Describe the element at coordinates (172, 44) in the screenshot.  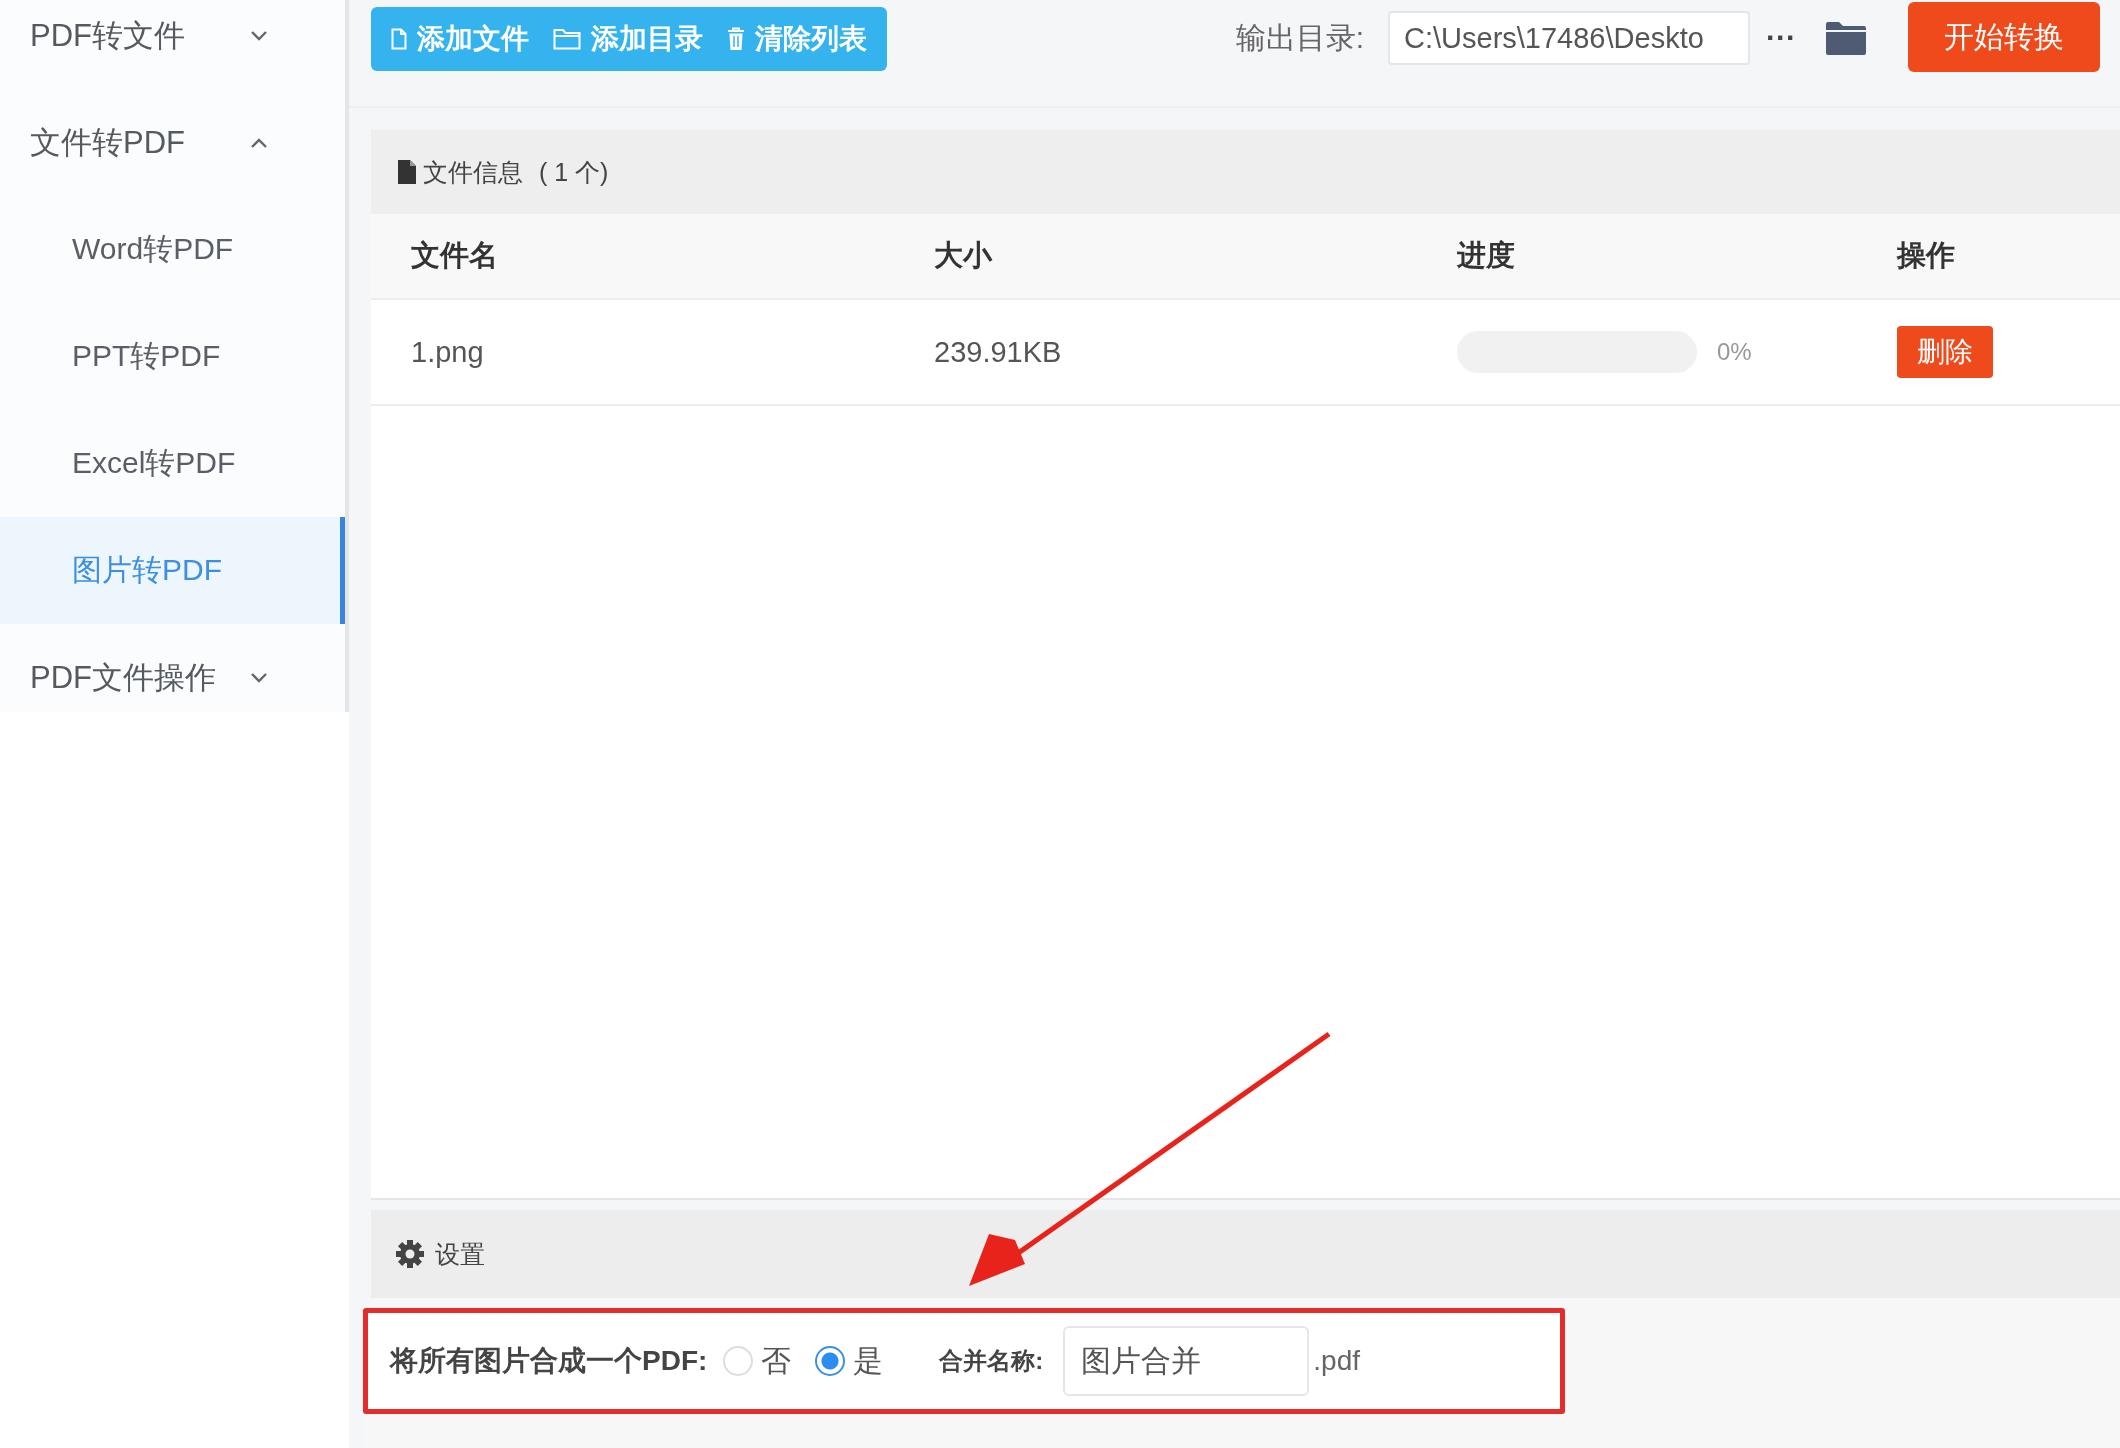
I see `sidebar-group: PDF转文件` at that location.